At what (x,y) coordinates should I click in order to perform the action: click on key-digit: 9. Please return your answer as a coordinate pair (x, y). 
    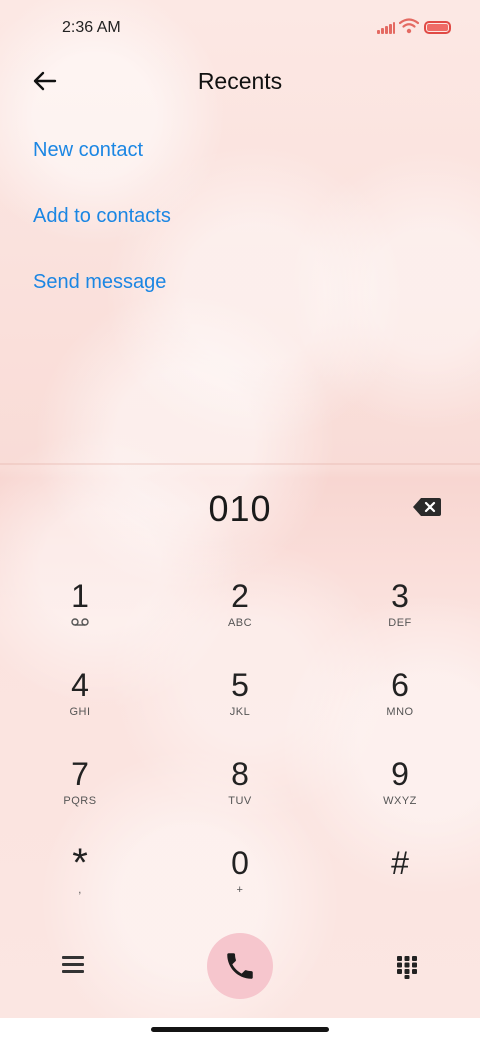
    Looking at the image, I should click on (400, 774).